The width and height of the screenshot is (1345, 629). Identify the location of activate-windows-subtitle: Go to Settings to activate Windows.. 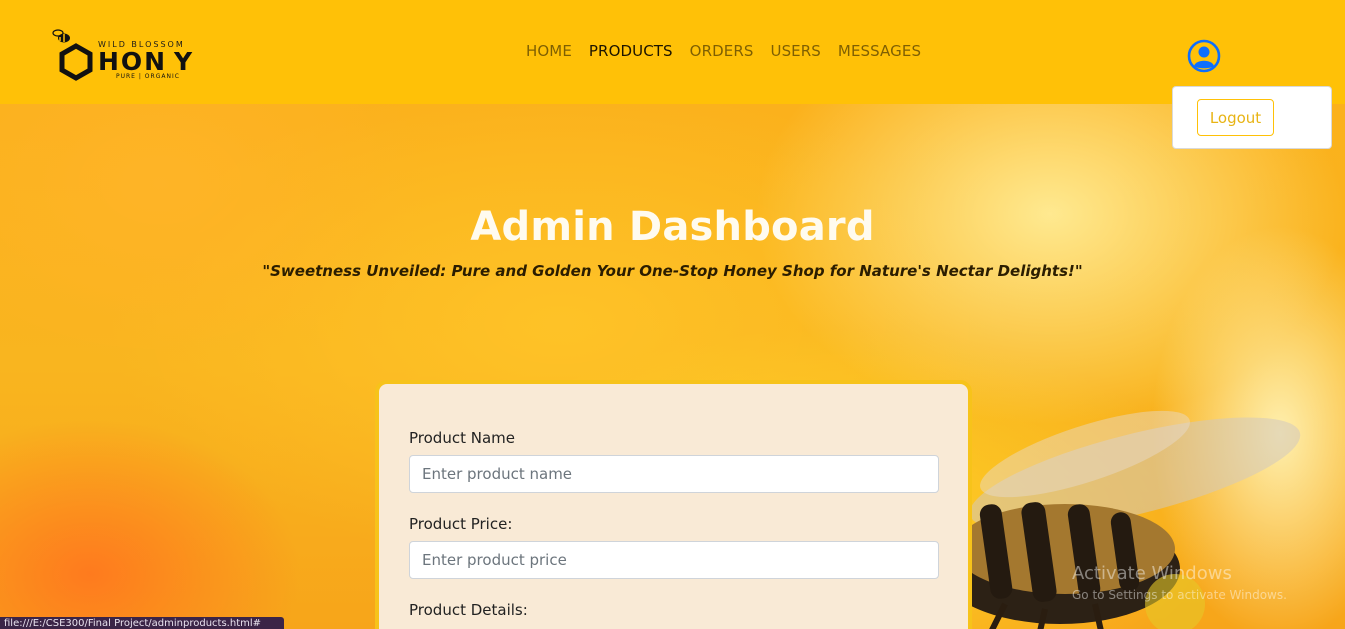
(1179, 595).